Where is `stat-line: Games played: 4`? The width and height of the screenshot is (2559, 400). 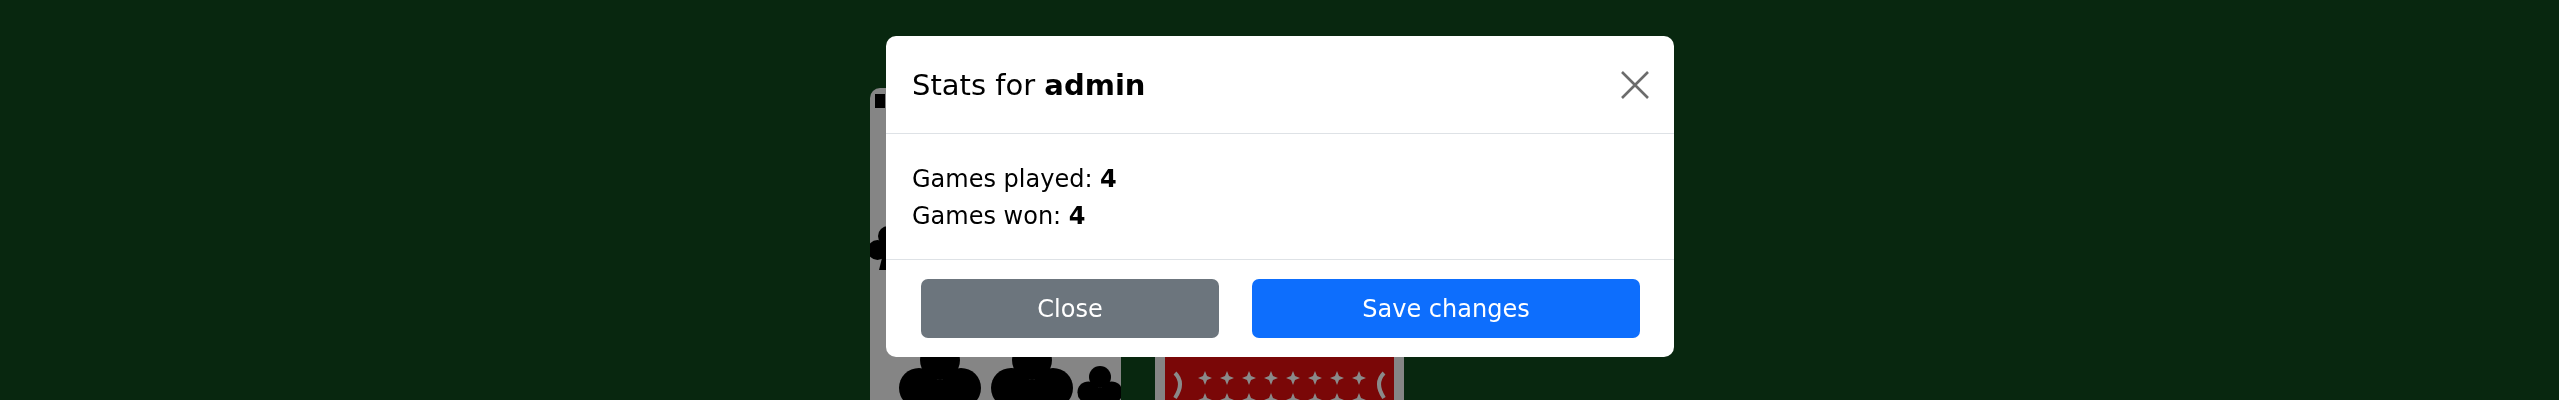
stat-line: Games played: 4 is located at coordinates (1014, 179).